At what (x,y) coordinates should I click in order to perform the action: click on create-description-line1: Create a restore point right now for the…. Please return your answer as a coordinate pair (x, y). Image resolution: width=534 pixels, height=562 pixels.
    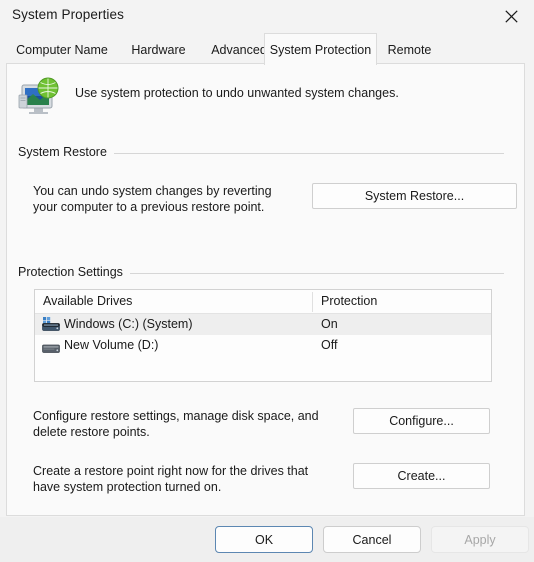
    Looking at the image, I should click on (171, 471).